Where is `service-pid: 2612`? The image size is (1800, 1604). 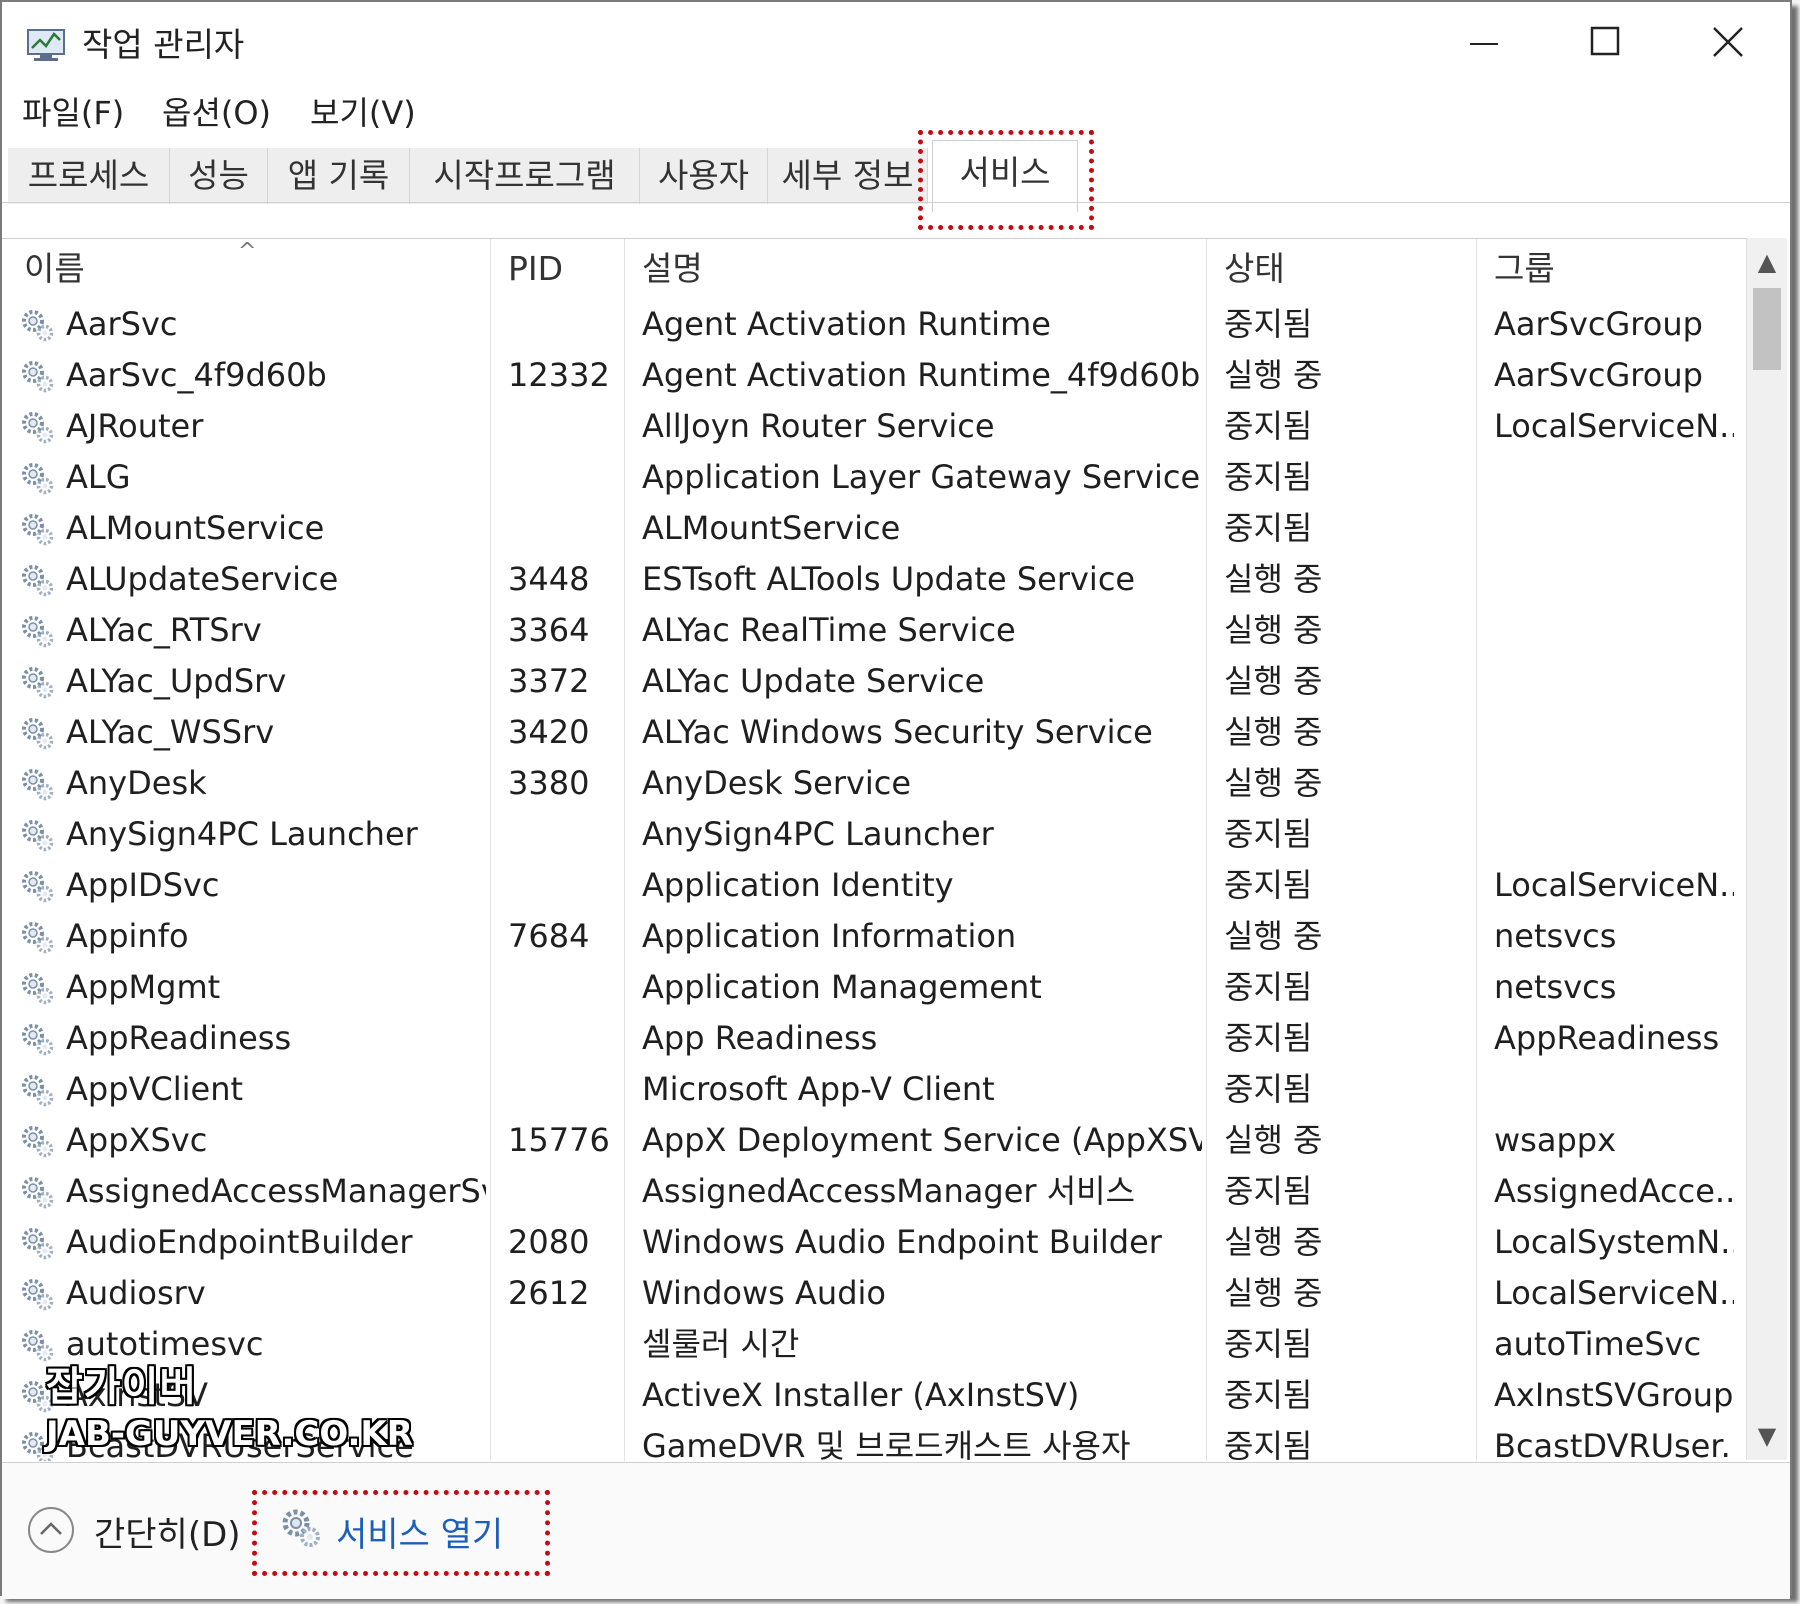
service-pid: 2612 is located at coordinates (549, 1293).